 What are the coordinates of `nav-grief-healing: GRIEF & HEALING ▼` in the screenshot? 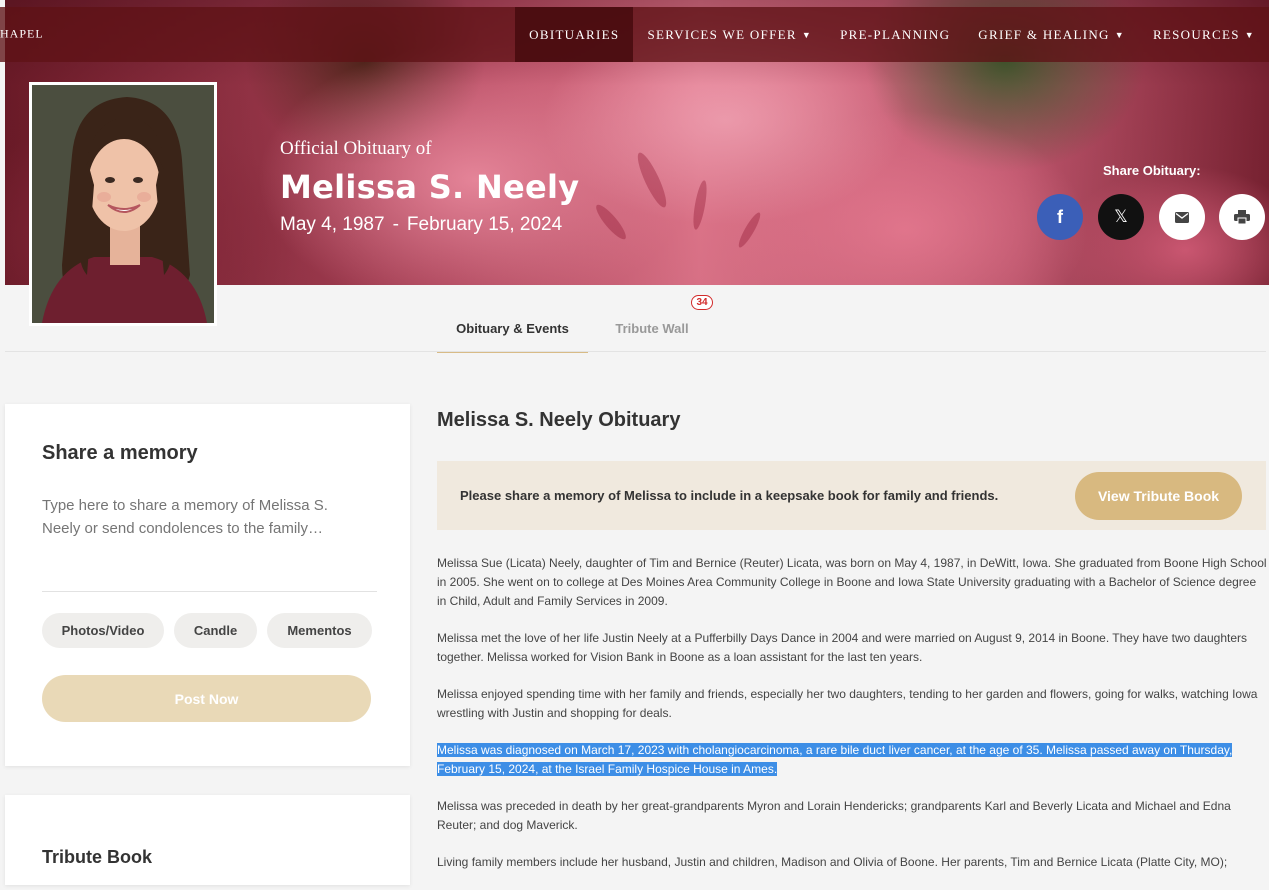 It's located at (1051, 34).